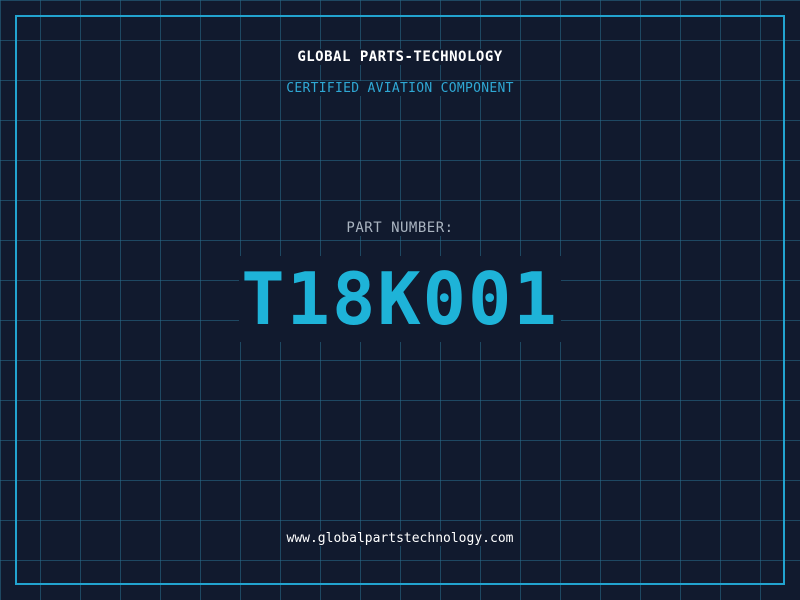 This screenshot has width=800, height=600. I want to click on certification-subtitle-text: CERTIFIED AVIATION COMPONENT, so click(400, 88).